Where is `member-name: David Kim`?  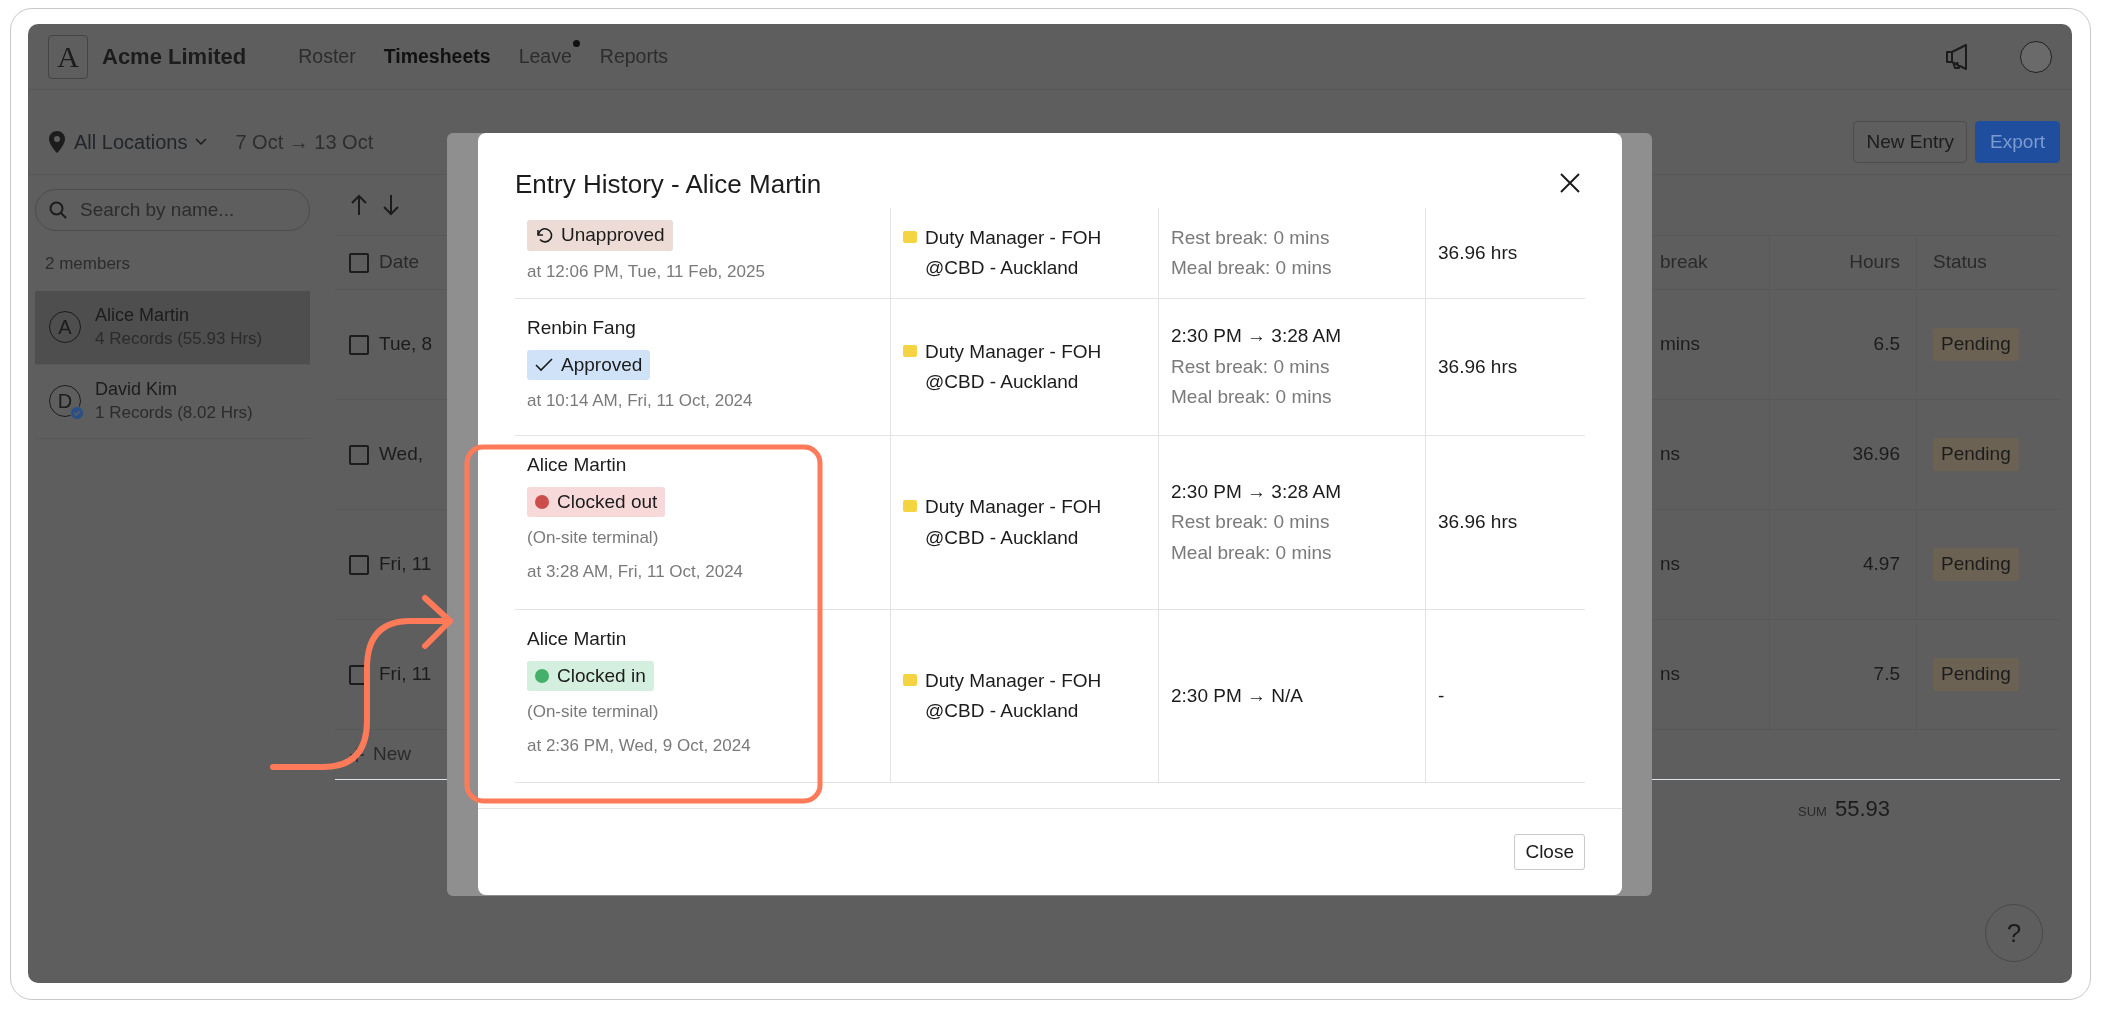 member-name: David Kim is located at coordinates (137, 390).